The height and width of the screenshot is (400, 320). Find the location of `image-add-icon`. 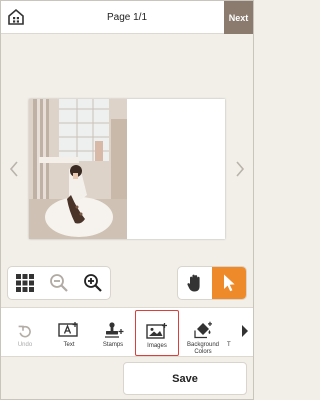

image-add-icon is located at coordinates (156, 331).